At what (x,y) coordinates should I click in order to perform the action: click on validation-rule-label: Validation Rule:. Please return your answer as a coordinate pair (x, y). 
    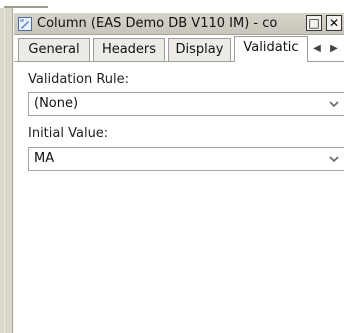
    Looking at the image, I should click on (79, 79).